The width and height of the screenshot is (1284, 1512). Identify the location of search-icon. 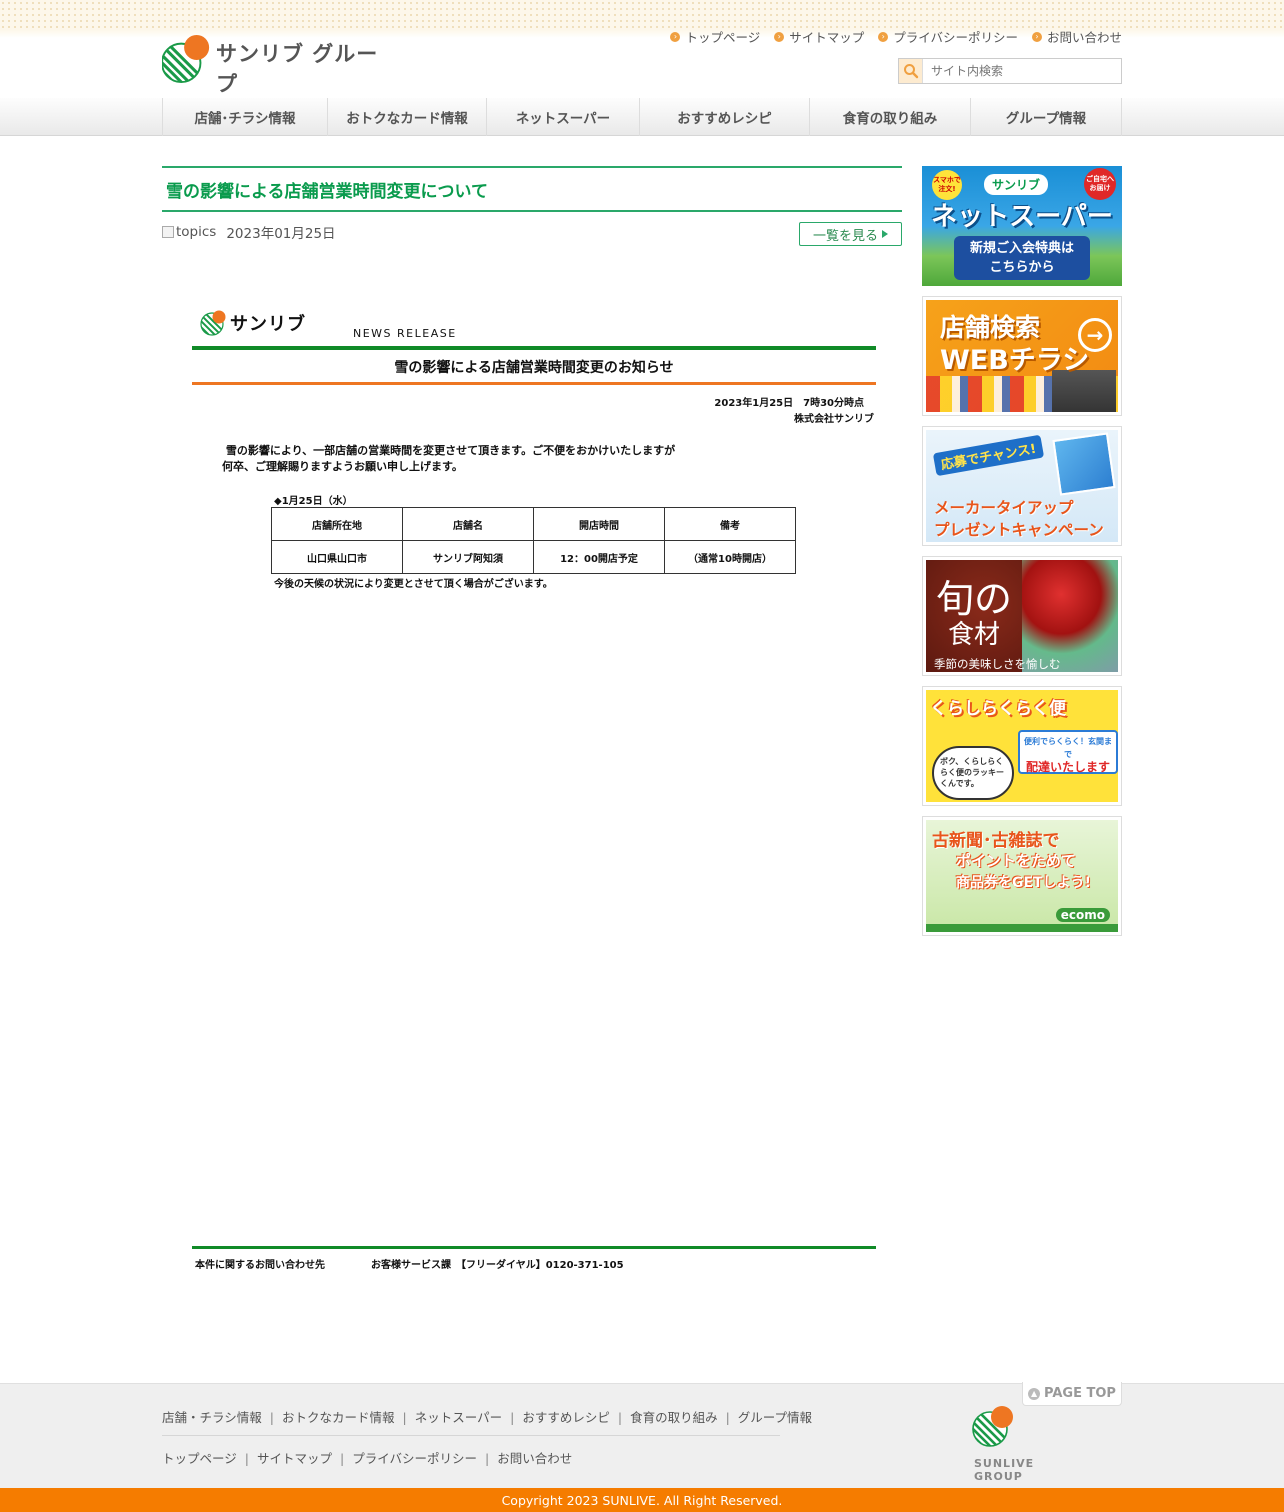
(910, 71).